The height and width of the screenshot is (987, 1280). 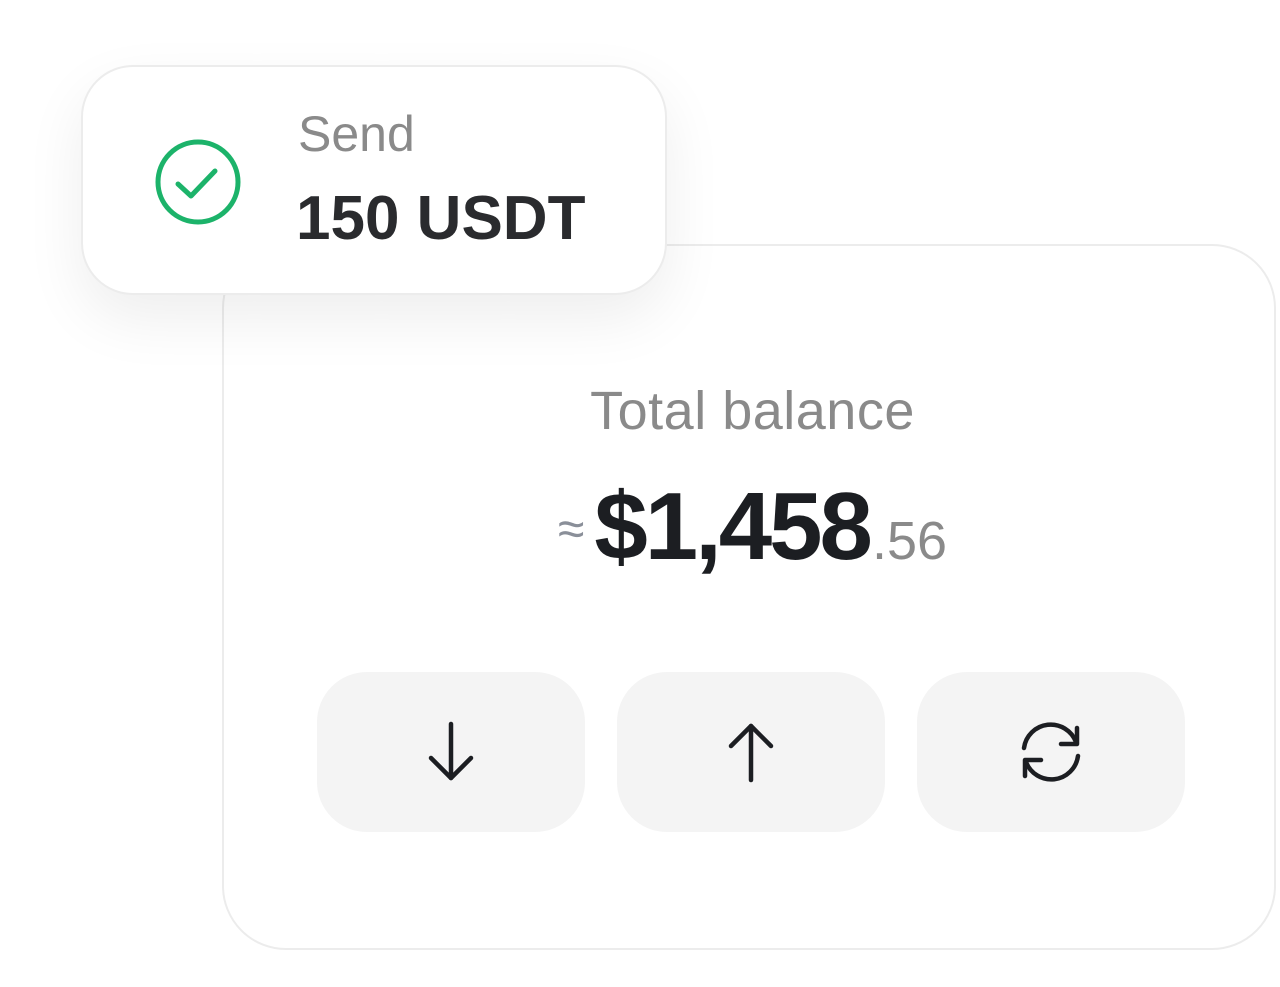 I want to click on send-notification-card: Send 150 USDT, so click(x=374, y=180).